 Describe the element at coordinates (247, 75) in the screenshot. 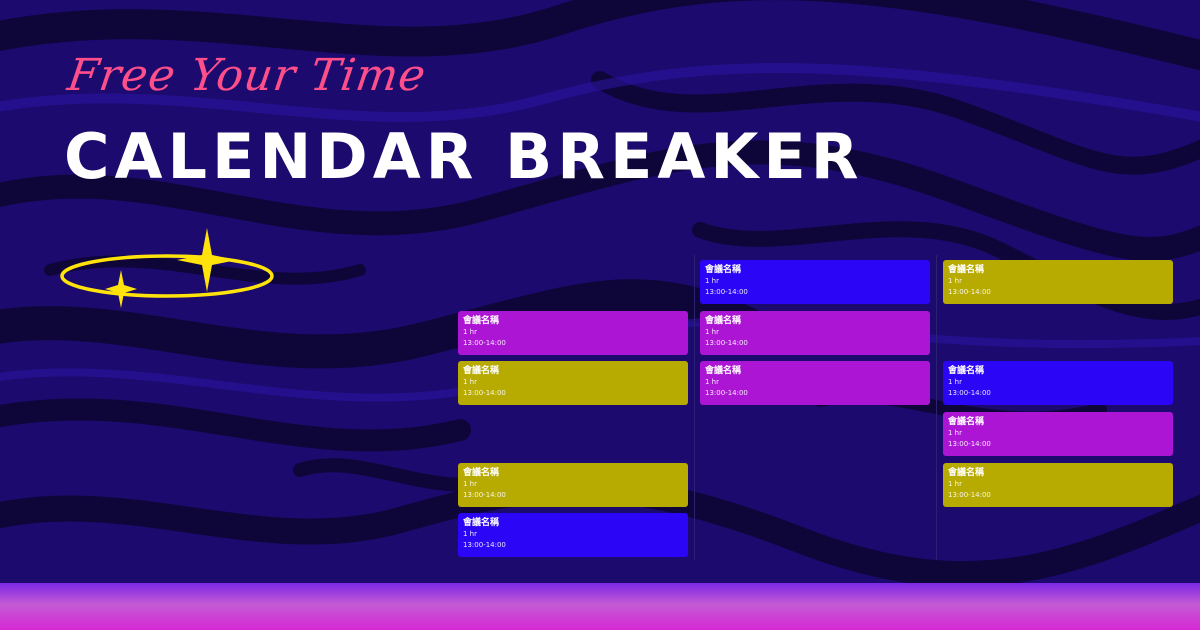

I see `tagline: Free Your Time` at that location.